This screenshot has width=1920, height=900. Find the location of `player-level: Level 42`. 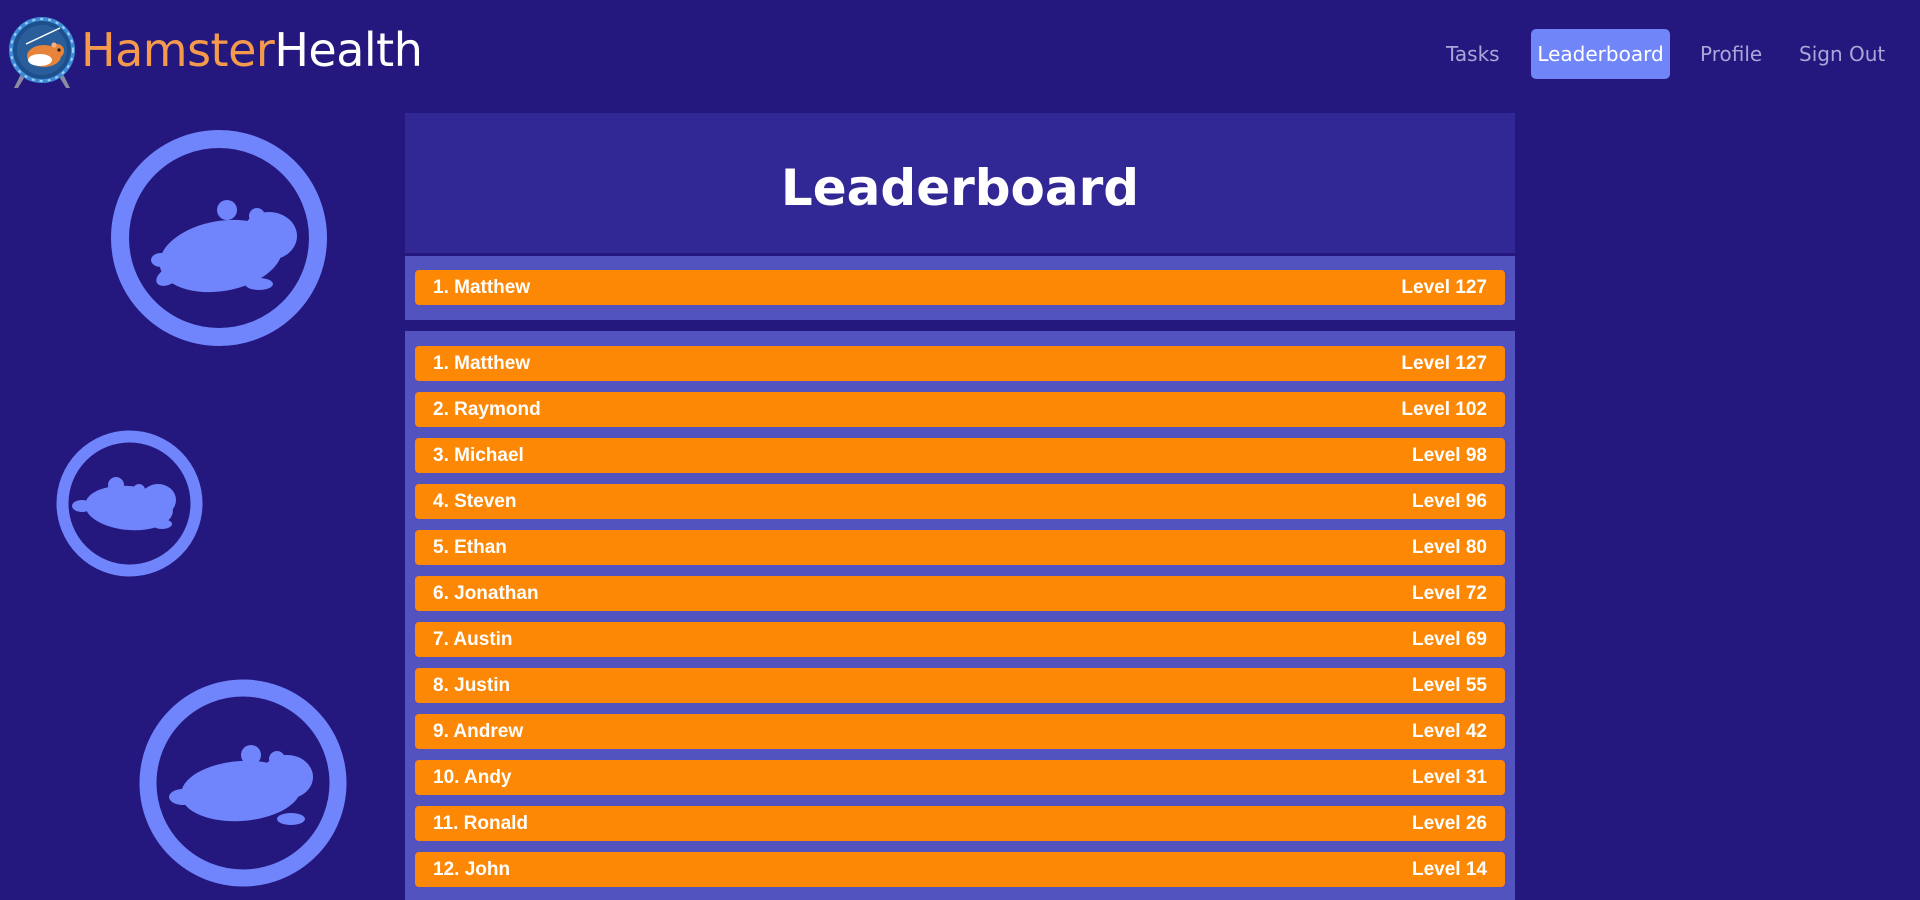

player-level: Level 42 is located at coordinates (1449, 731).